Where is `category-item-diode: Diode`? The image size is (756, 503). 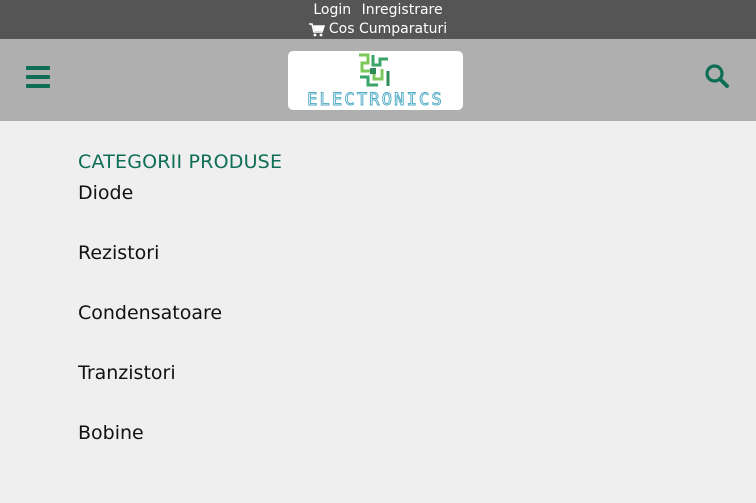
category-item-diode: Diode is located at coordinates (417, 213).